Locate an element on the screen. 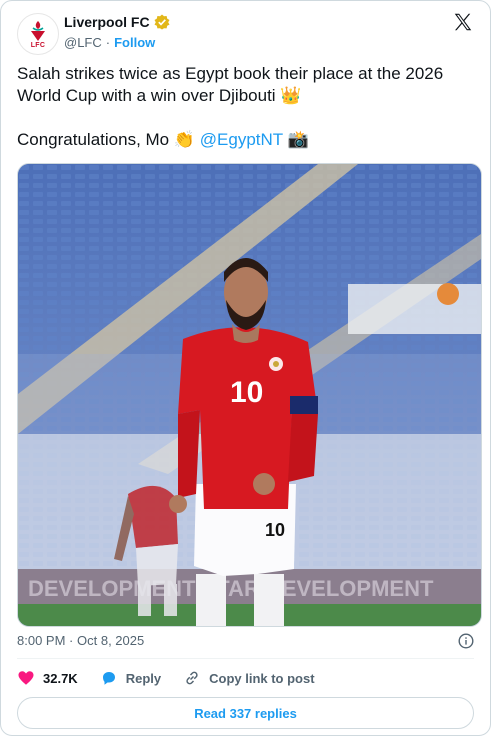  tweet-header: LFC Liverpool FC @LFC · Follow is located at coordinates (245, 33).